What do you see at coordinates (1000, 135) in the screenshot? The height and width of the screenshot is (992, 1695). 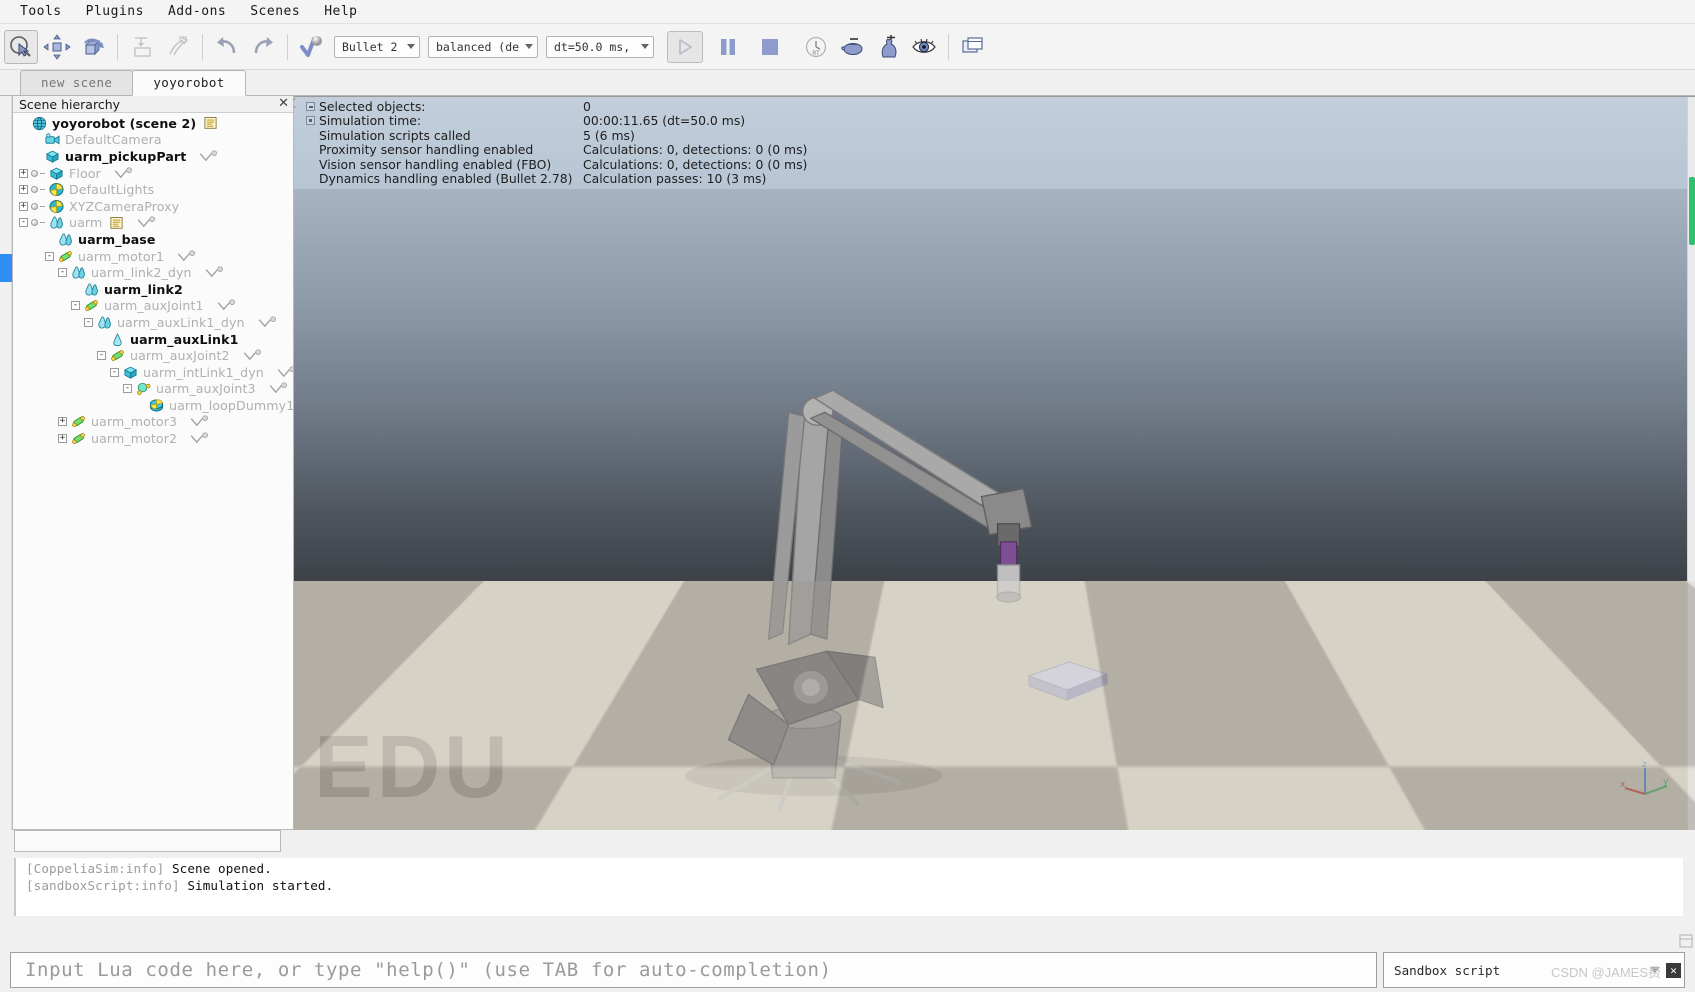 I see `status-row: Simulation scripts called 5 (6 ms)` at bounding box center [1000, 135].